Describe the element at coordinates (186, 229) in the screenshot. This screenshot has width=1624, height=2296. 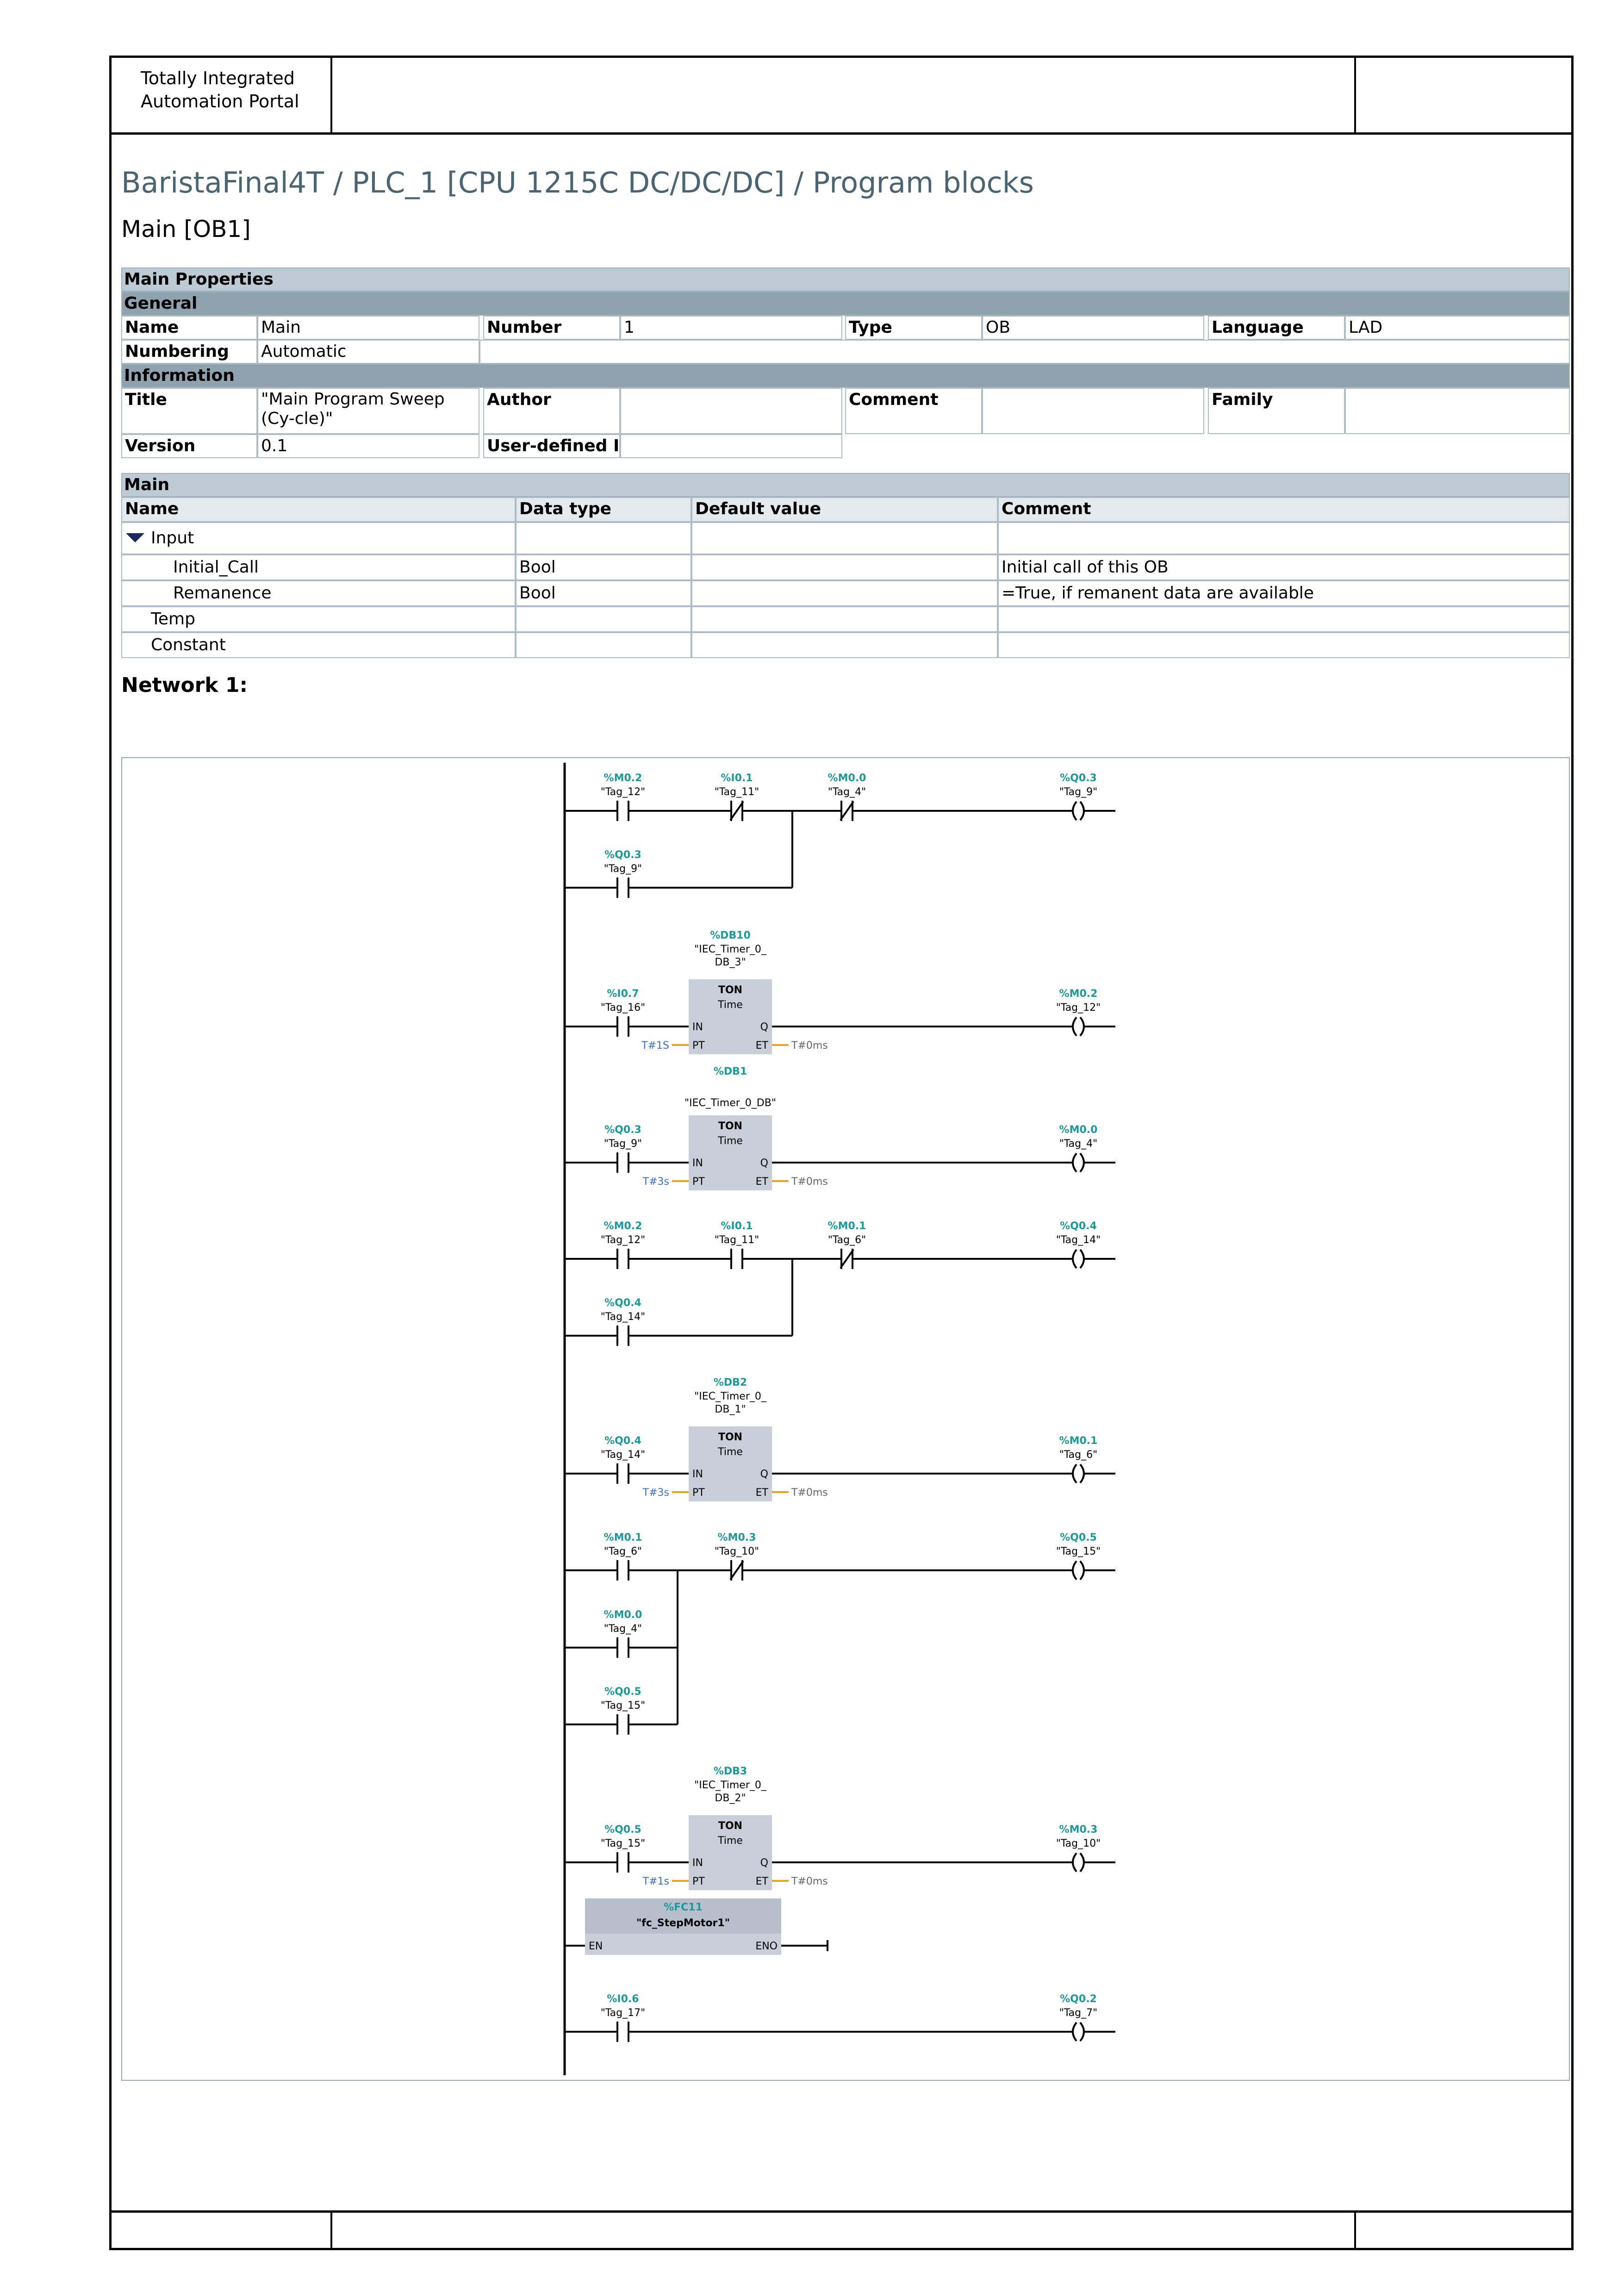
I see `block-title: Main [OB1]` at that location.